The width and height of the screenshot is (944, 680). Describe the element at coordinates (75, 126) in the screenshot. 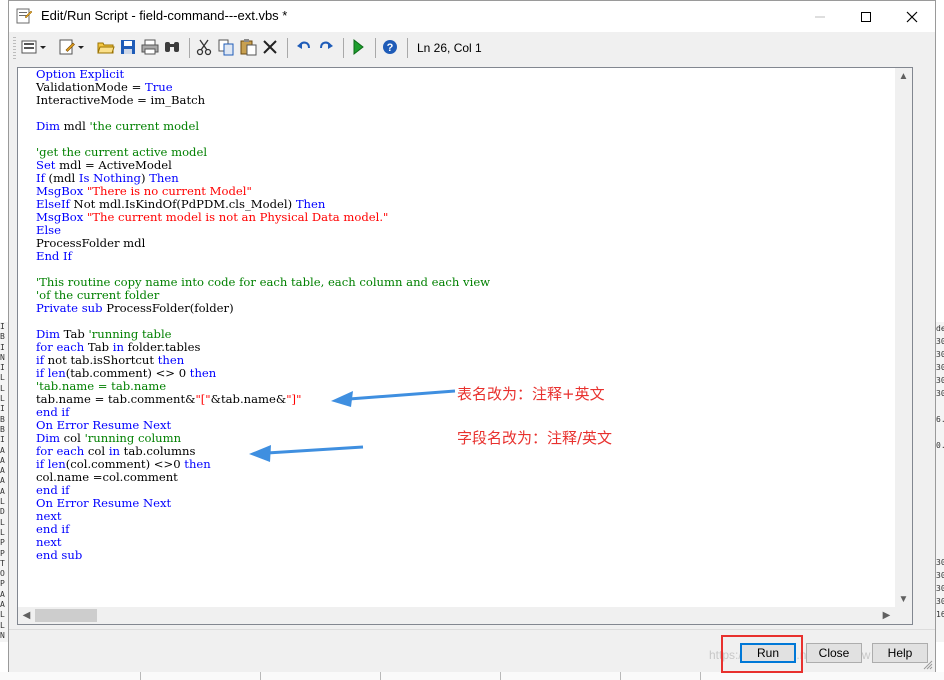

I see `code-token: mdl` at that location.